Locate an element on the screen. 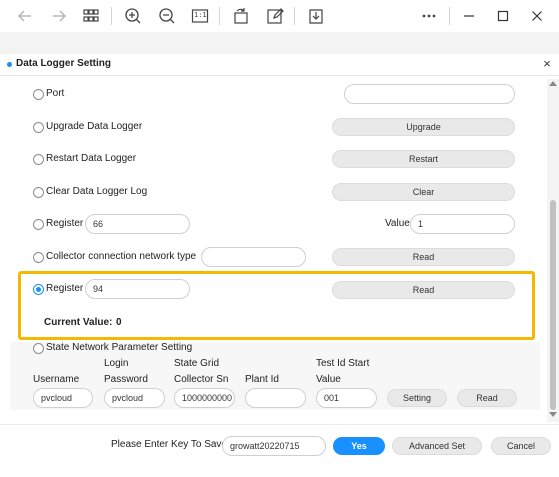 The image size is (559, 477). toolbar: 1:1 is located at coordinates (279, 16).